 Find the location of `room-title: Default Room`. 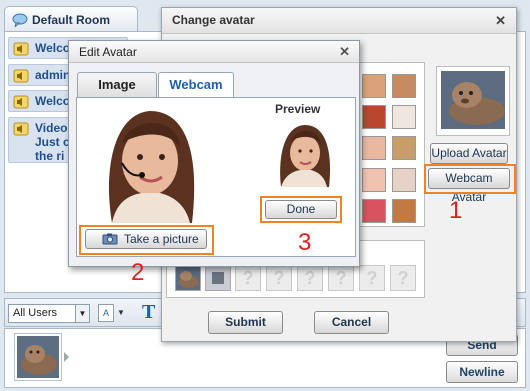

room-title: Default Room is located at coordinates (71, 20).